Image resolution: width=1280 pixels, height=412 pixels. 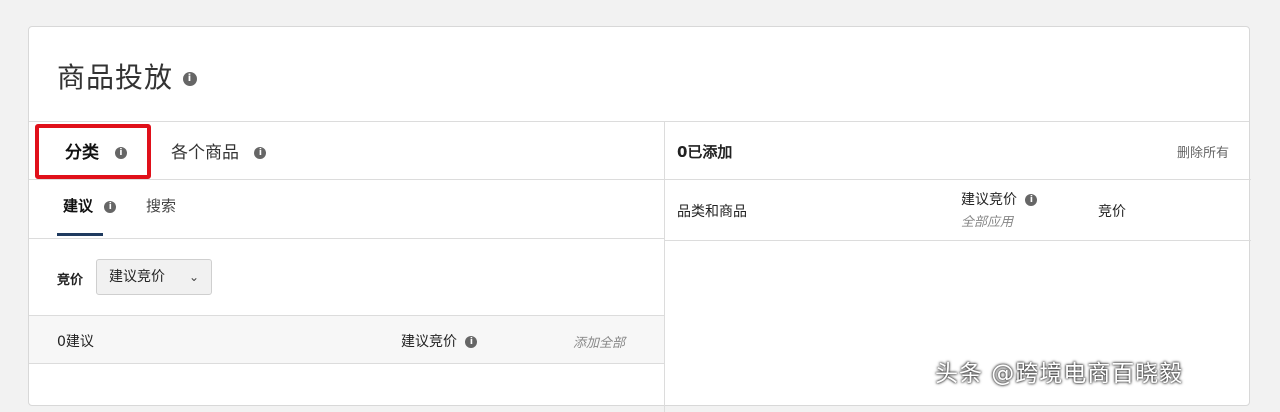 I want to click on added-count: 0已添加, so click(x=705, y=152).